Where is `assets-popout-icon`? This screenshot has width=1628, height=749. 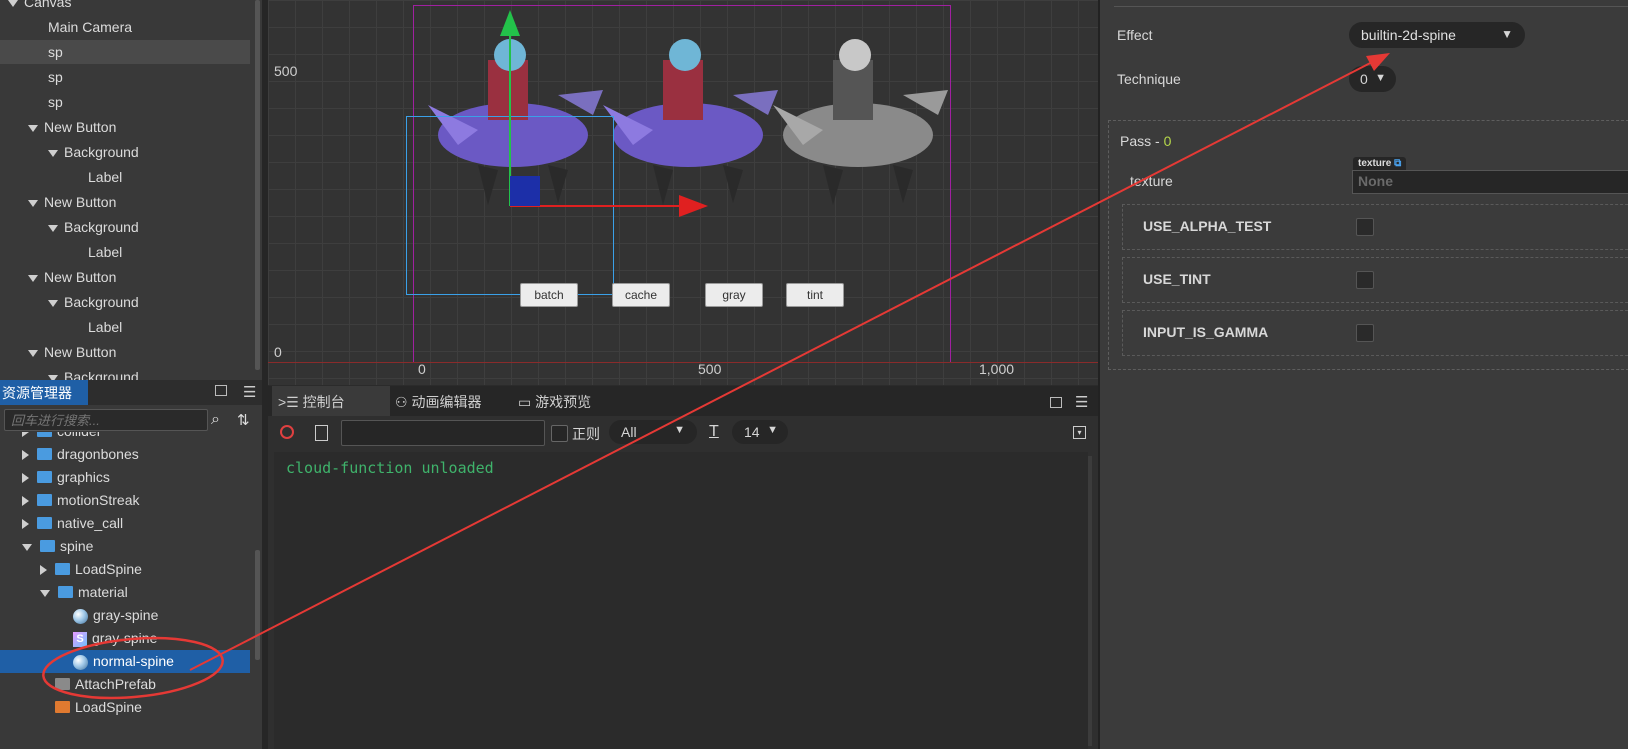
assets-popout-icon is located at coordinates (221, 390).